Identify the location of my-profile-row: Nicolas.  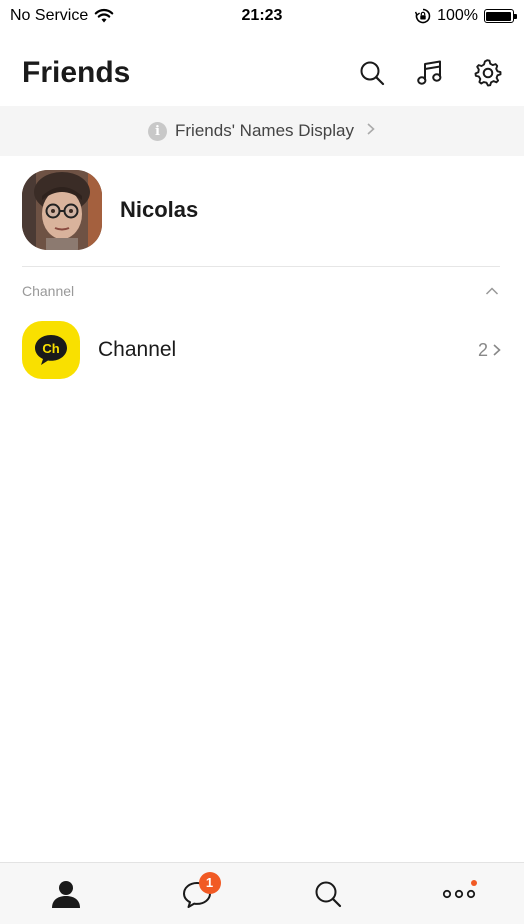
(262, 210).